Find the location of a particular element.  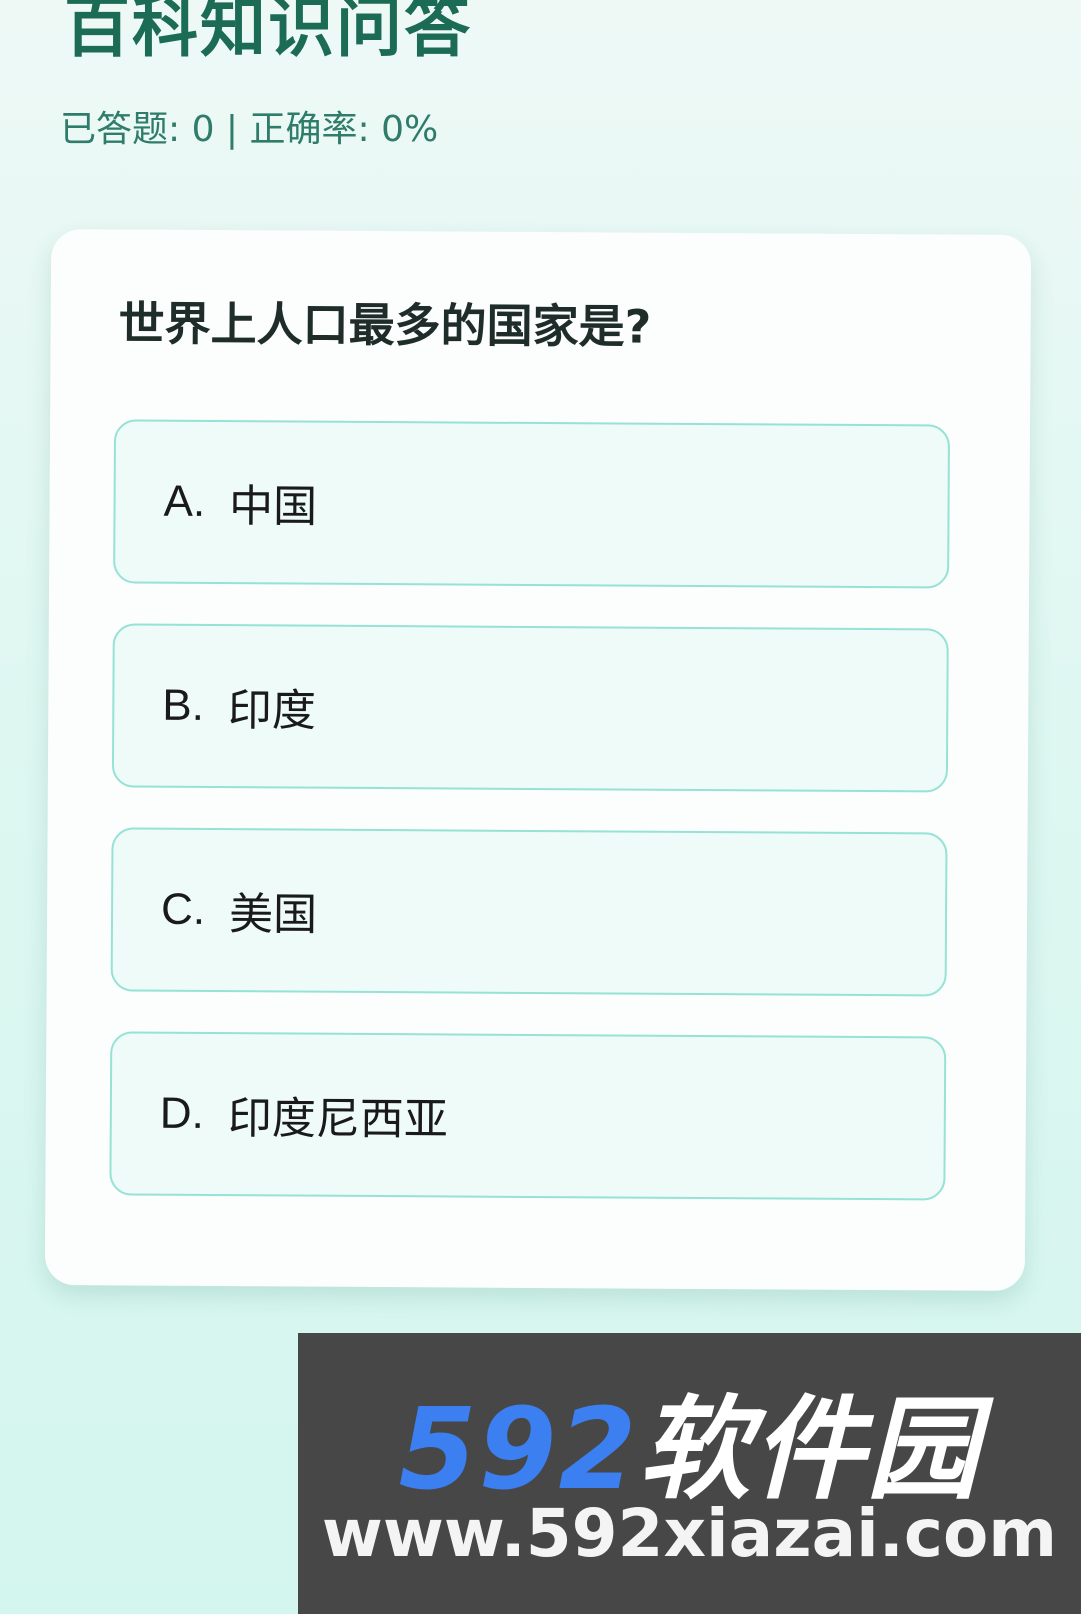

question-text: 世界上人口最多的国家是? is located at coordinates (385, 325).